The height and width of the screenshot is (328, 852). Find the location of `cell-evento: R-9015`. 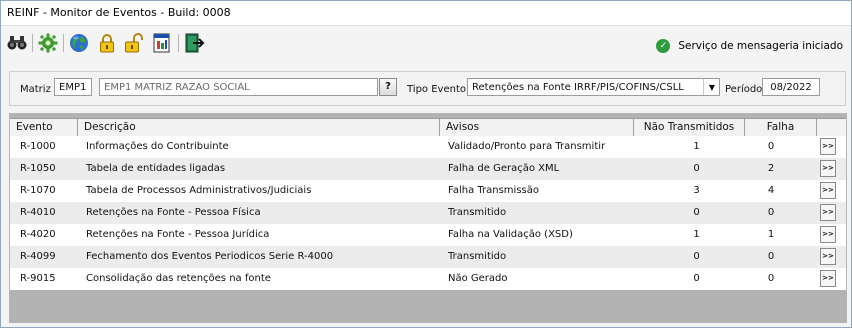

cell-evento: R-9015 is located at coordinates (38, 278).